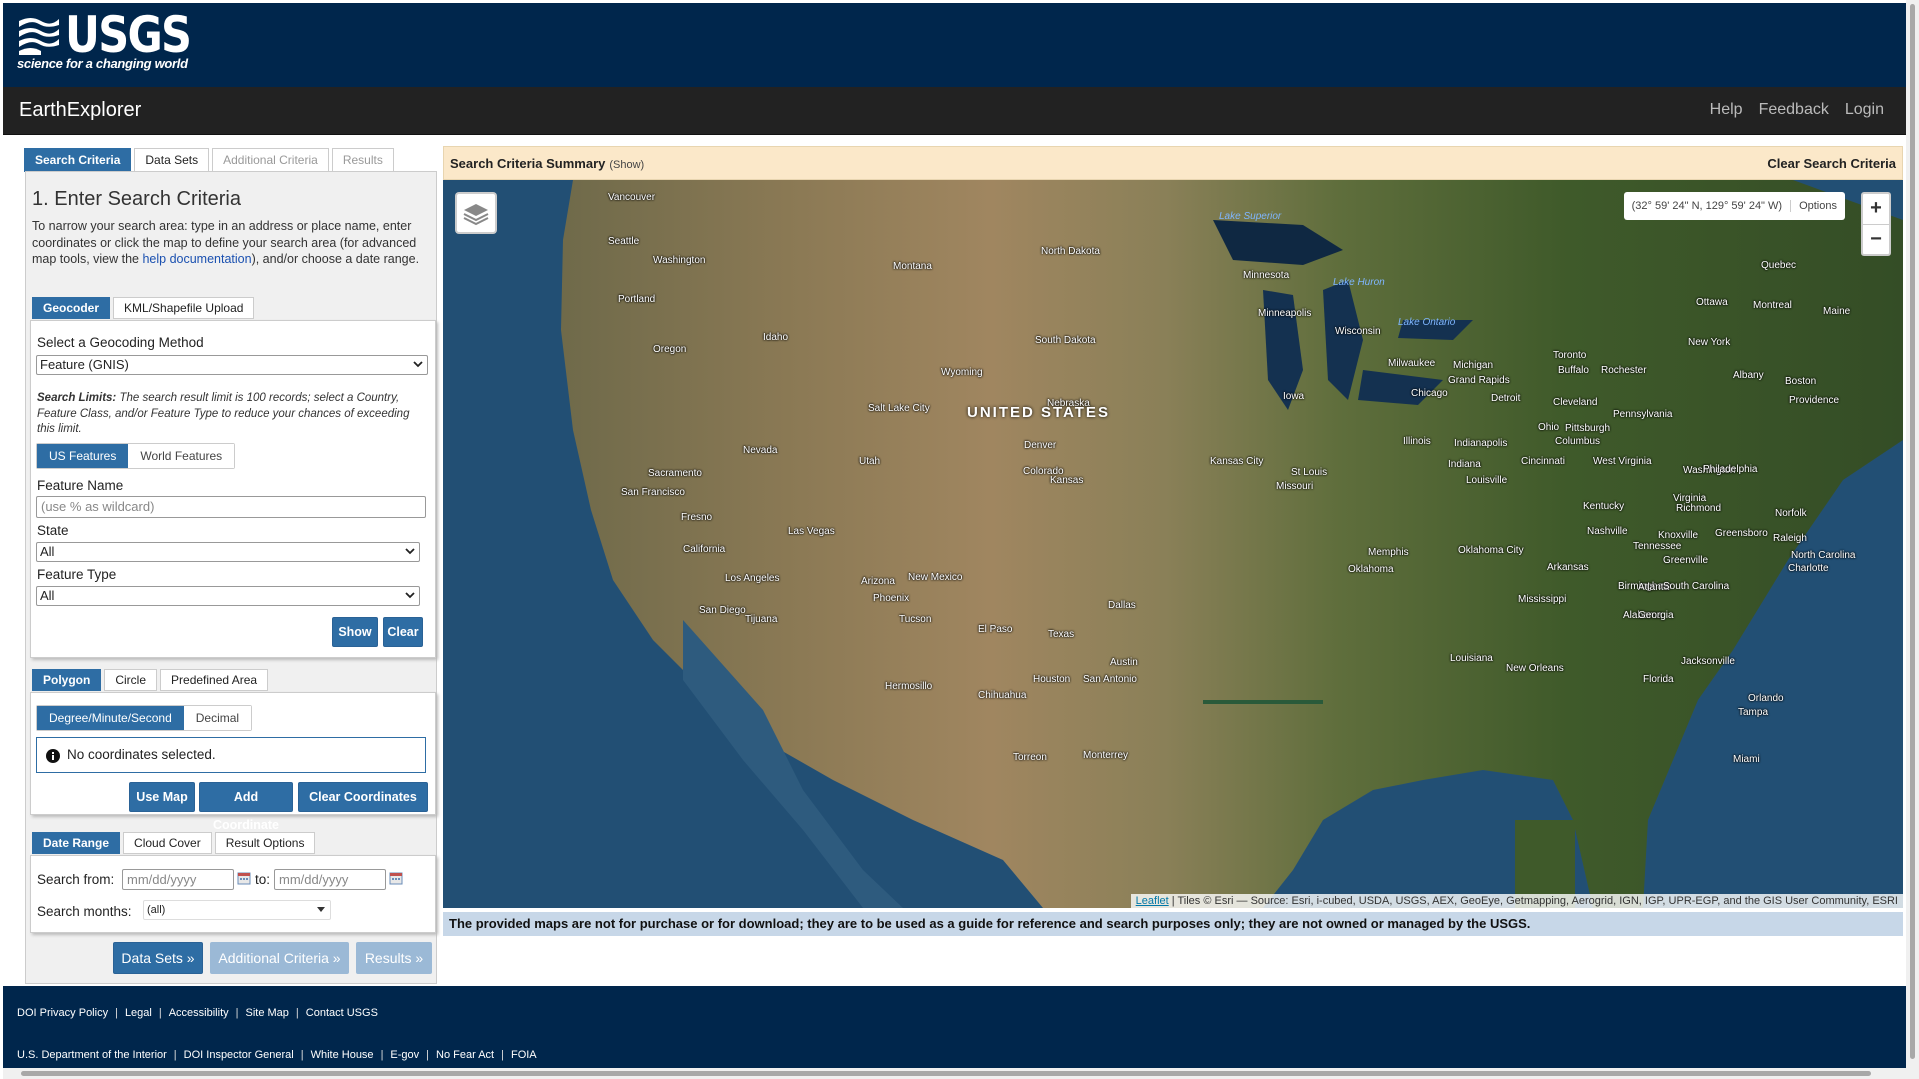 This screenshot has height=1079, width=1919. I want to click on map-place-label: Dallas, so click(1122, 605).